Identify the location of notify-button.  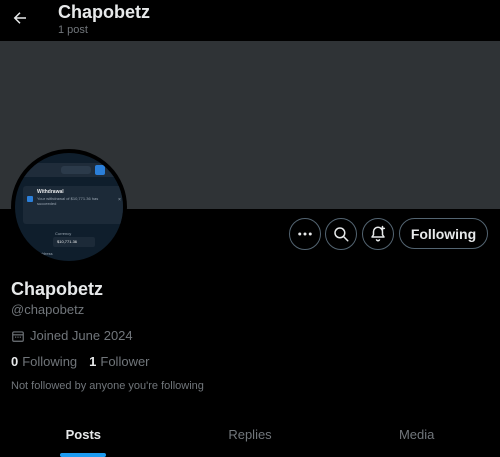
(378, 234).